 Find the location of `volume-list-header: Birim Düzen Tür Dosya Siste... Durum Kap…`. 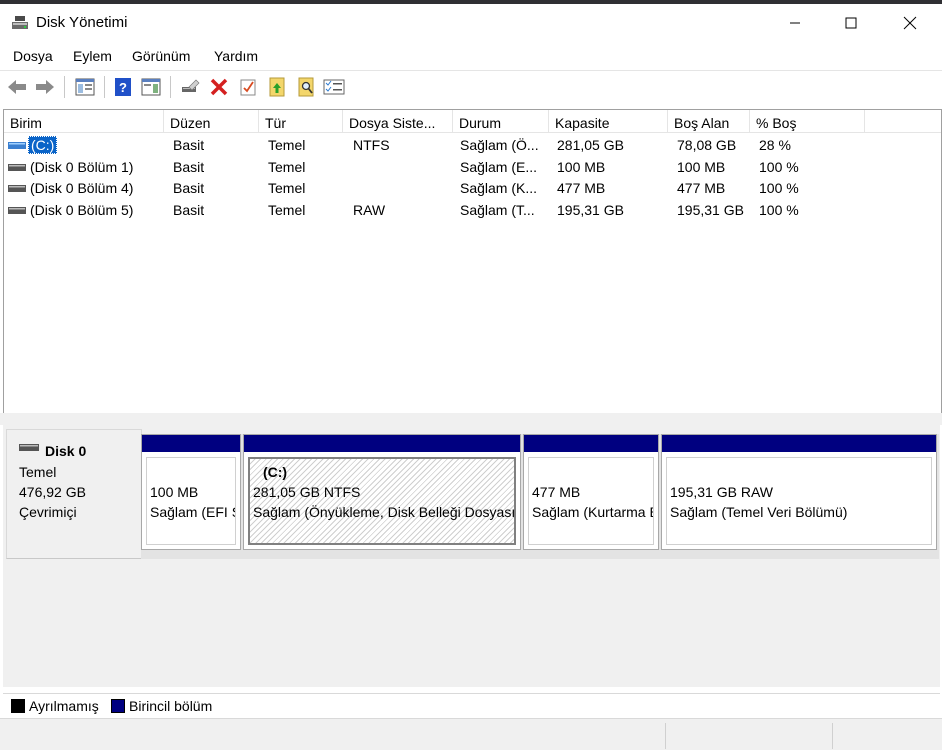

volume-list-header: Birim Düzen Tür Dosya Siste... Durum Kap… is located at coordinates (472, 121).